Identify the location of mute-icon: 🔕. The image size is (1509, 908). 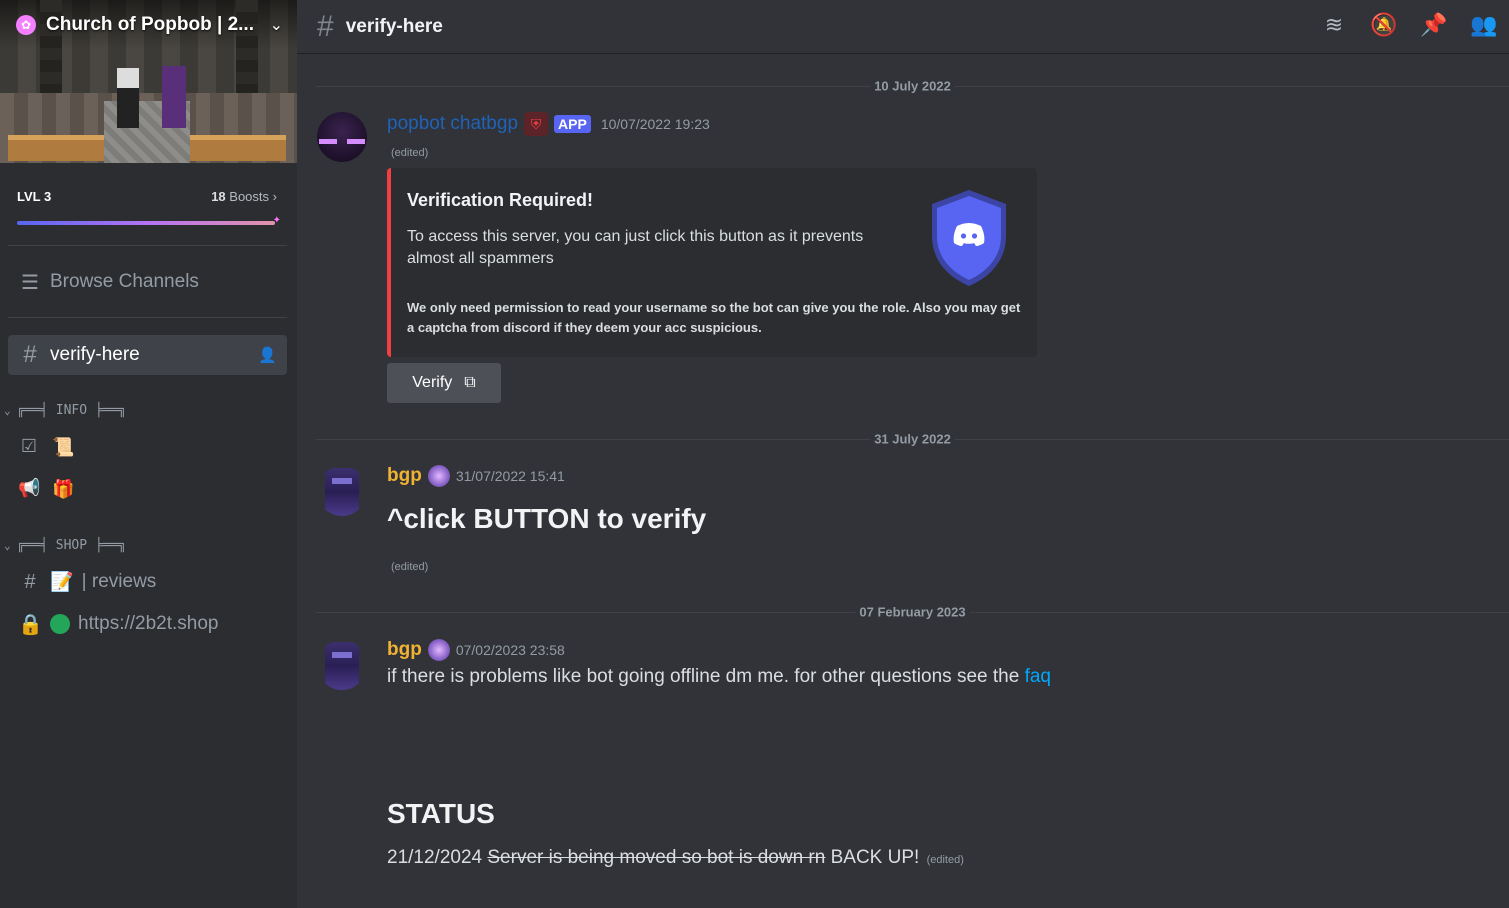
(1384, 25).